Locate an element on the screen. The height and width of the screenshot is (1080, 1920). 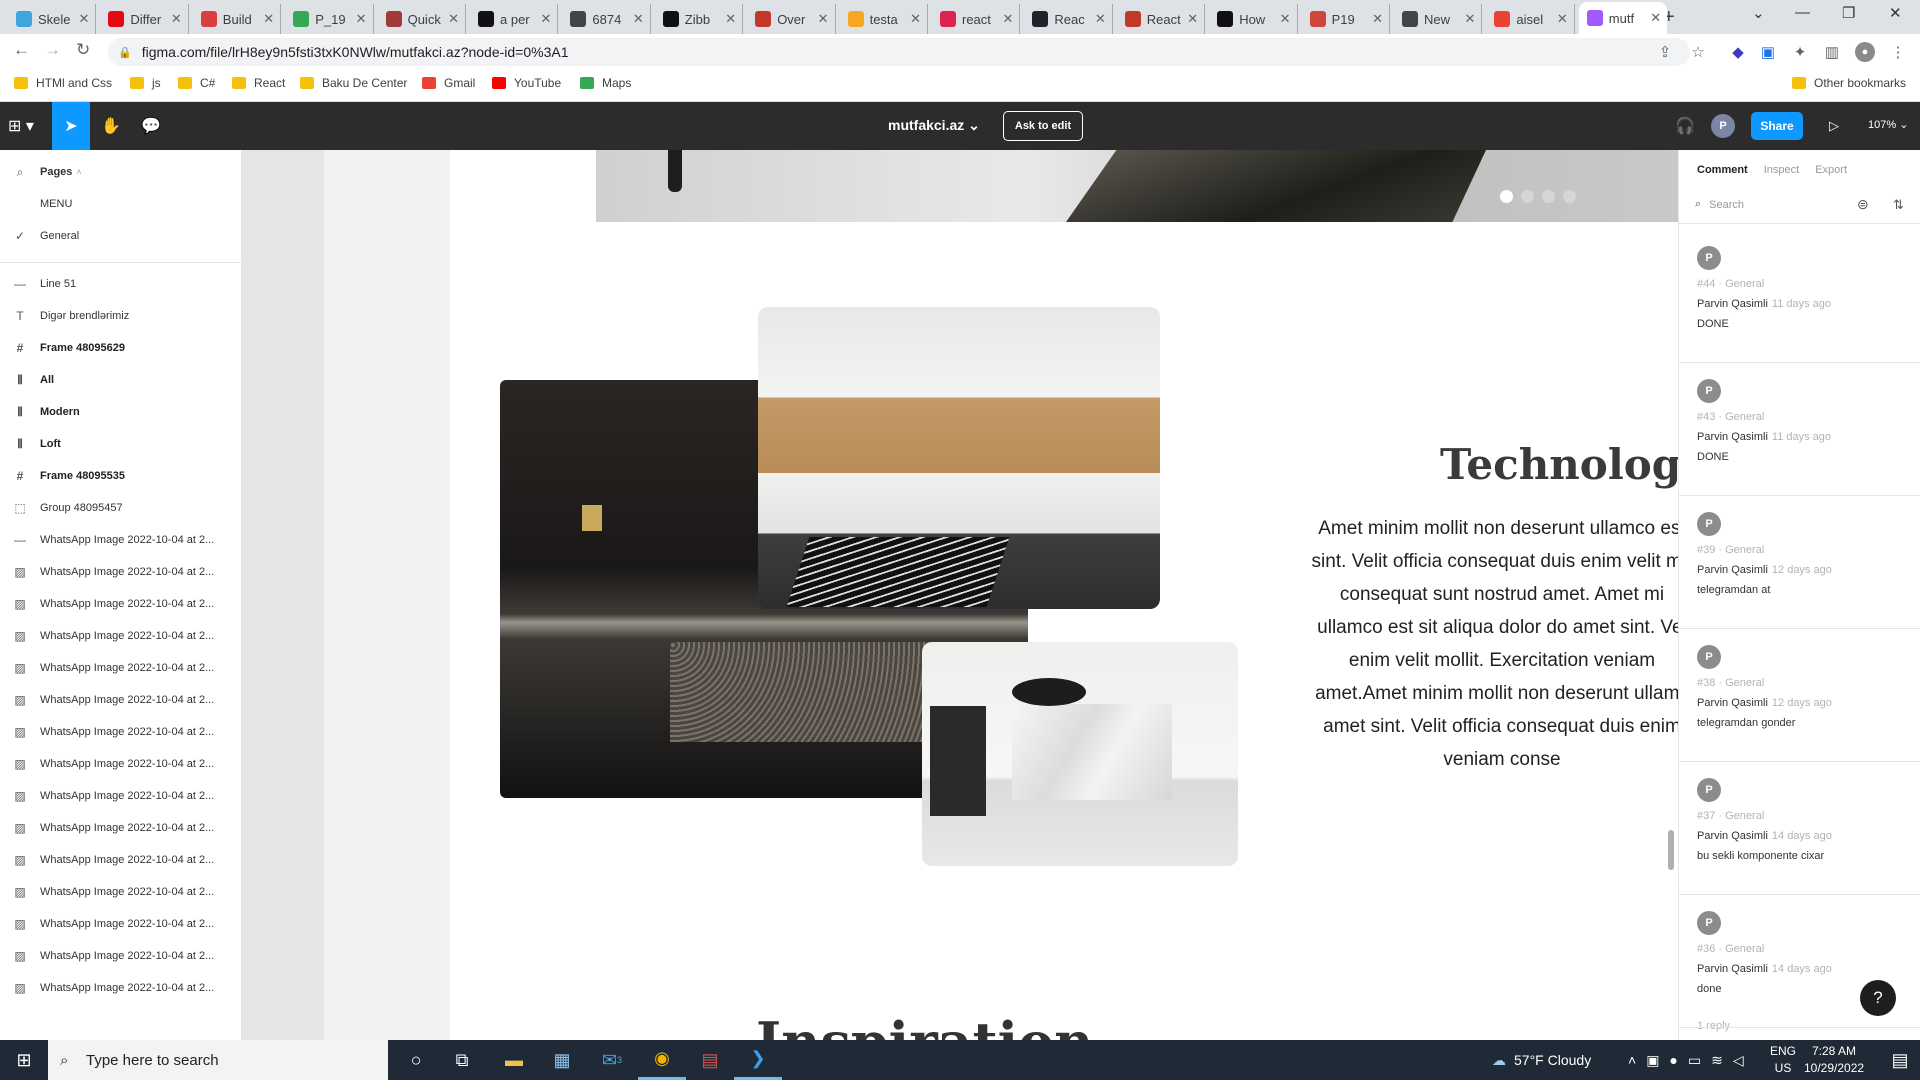
microphone-icon: ● is located at coordinates (1673, 1060).